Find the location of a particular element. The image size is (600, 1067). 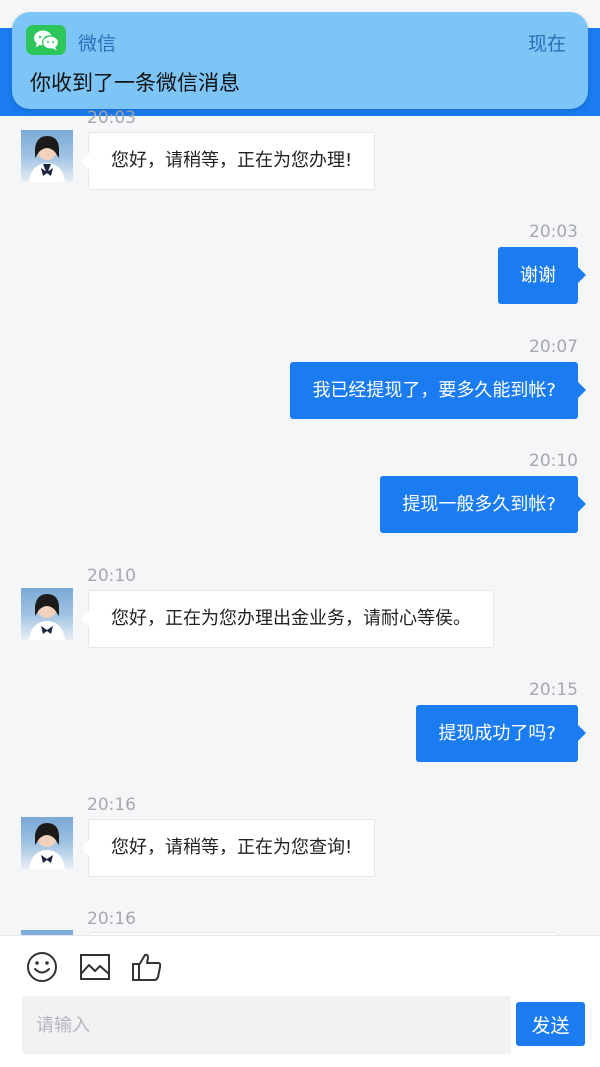

incoming-message-bubble: 您好，正在为您办理出金业务，请耐心等侯。 is located at coordinates (287, 619).